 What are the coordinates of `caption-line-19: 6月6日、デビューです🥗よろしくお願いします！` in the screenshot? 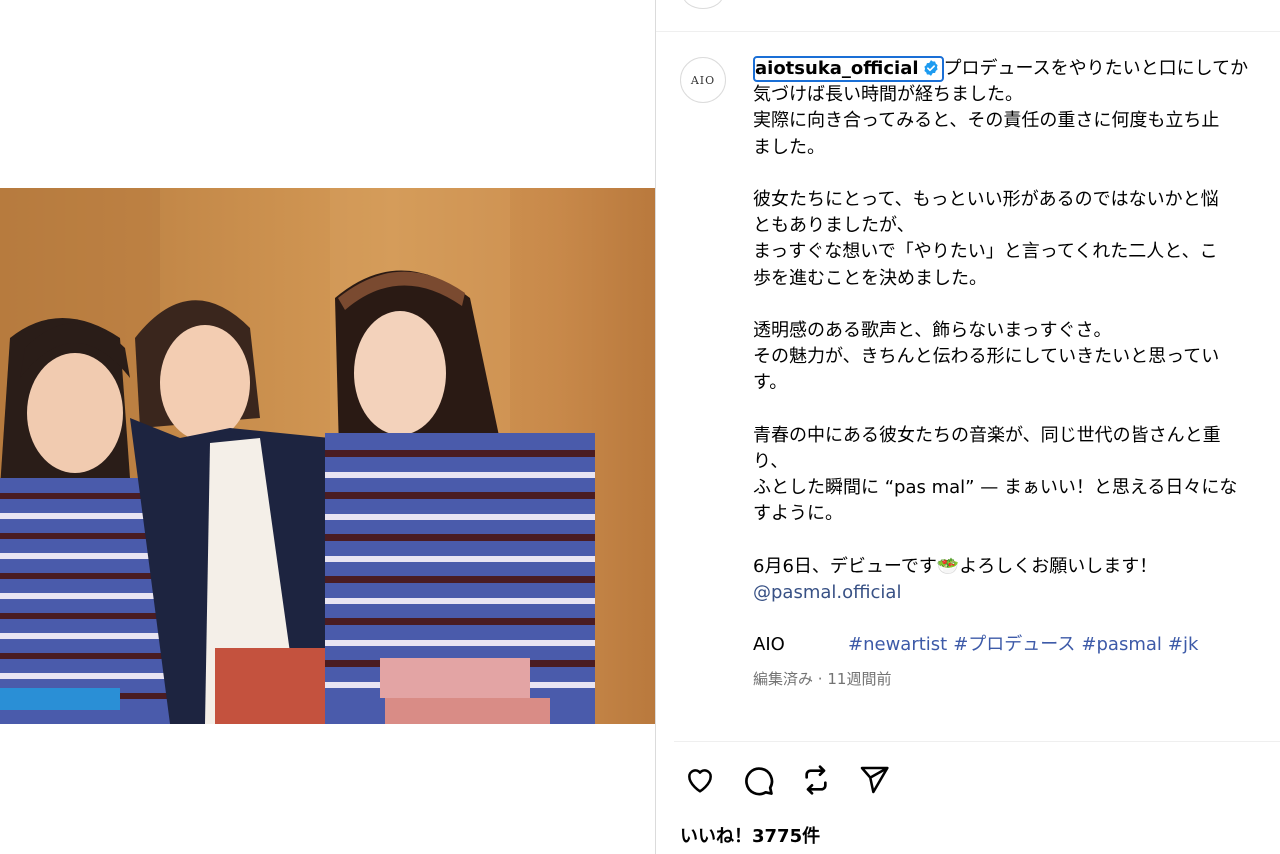 It's located at (955, 566).